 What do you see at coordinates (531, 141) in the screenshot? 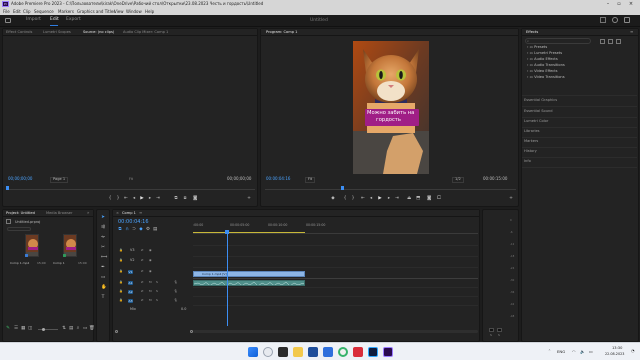
I see `section-markers: Markers` at bounding box center [531, 141].